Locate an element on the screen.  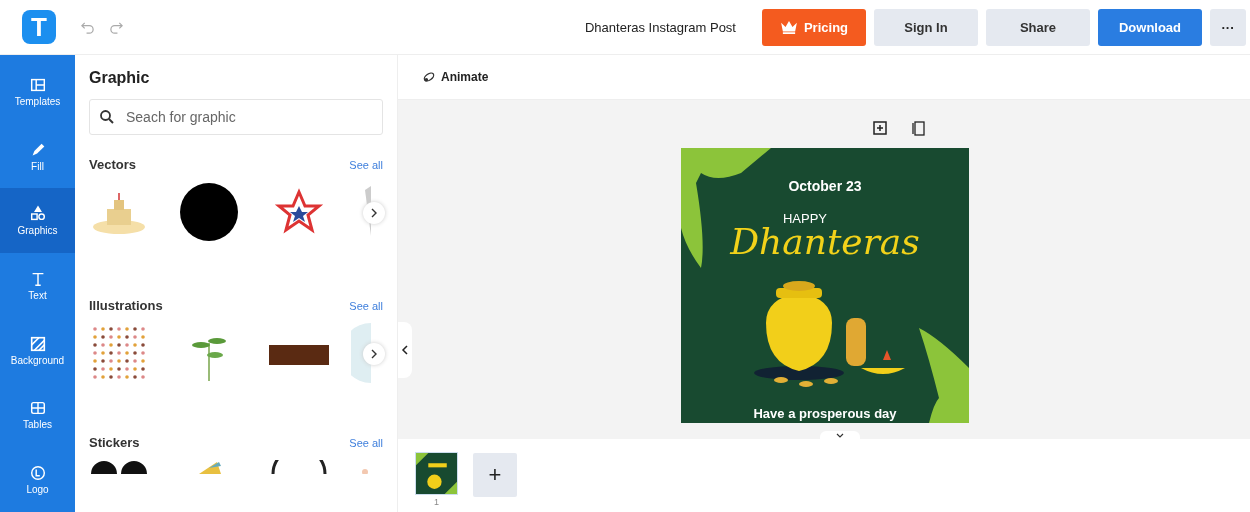
search-field: Seach for graphic is located at coordinates (236, 117).